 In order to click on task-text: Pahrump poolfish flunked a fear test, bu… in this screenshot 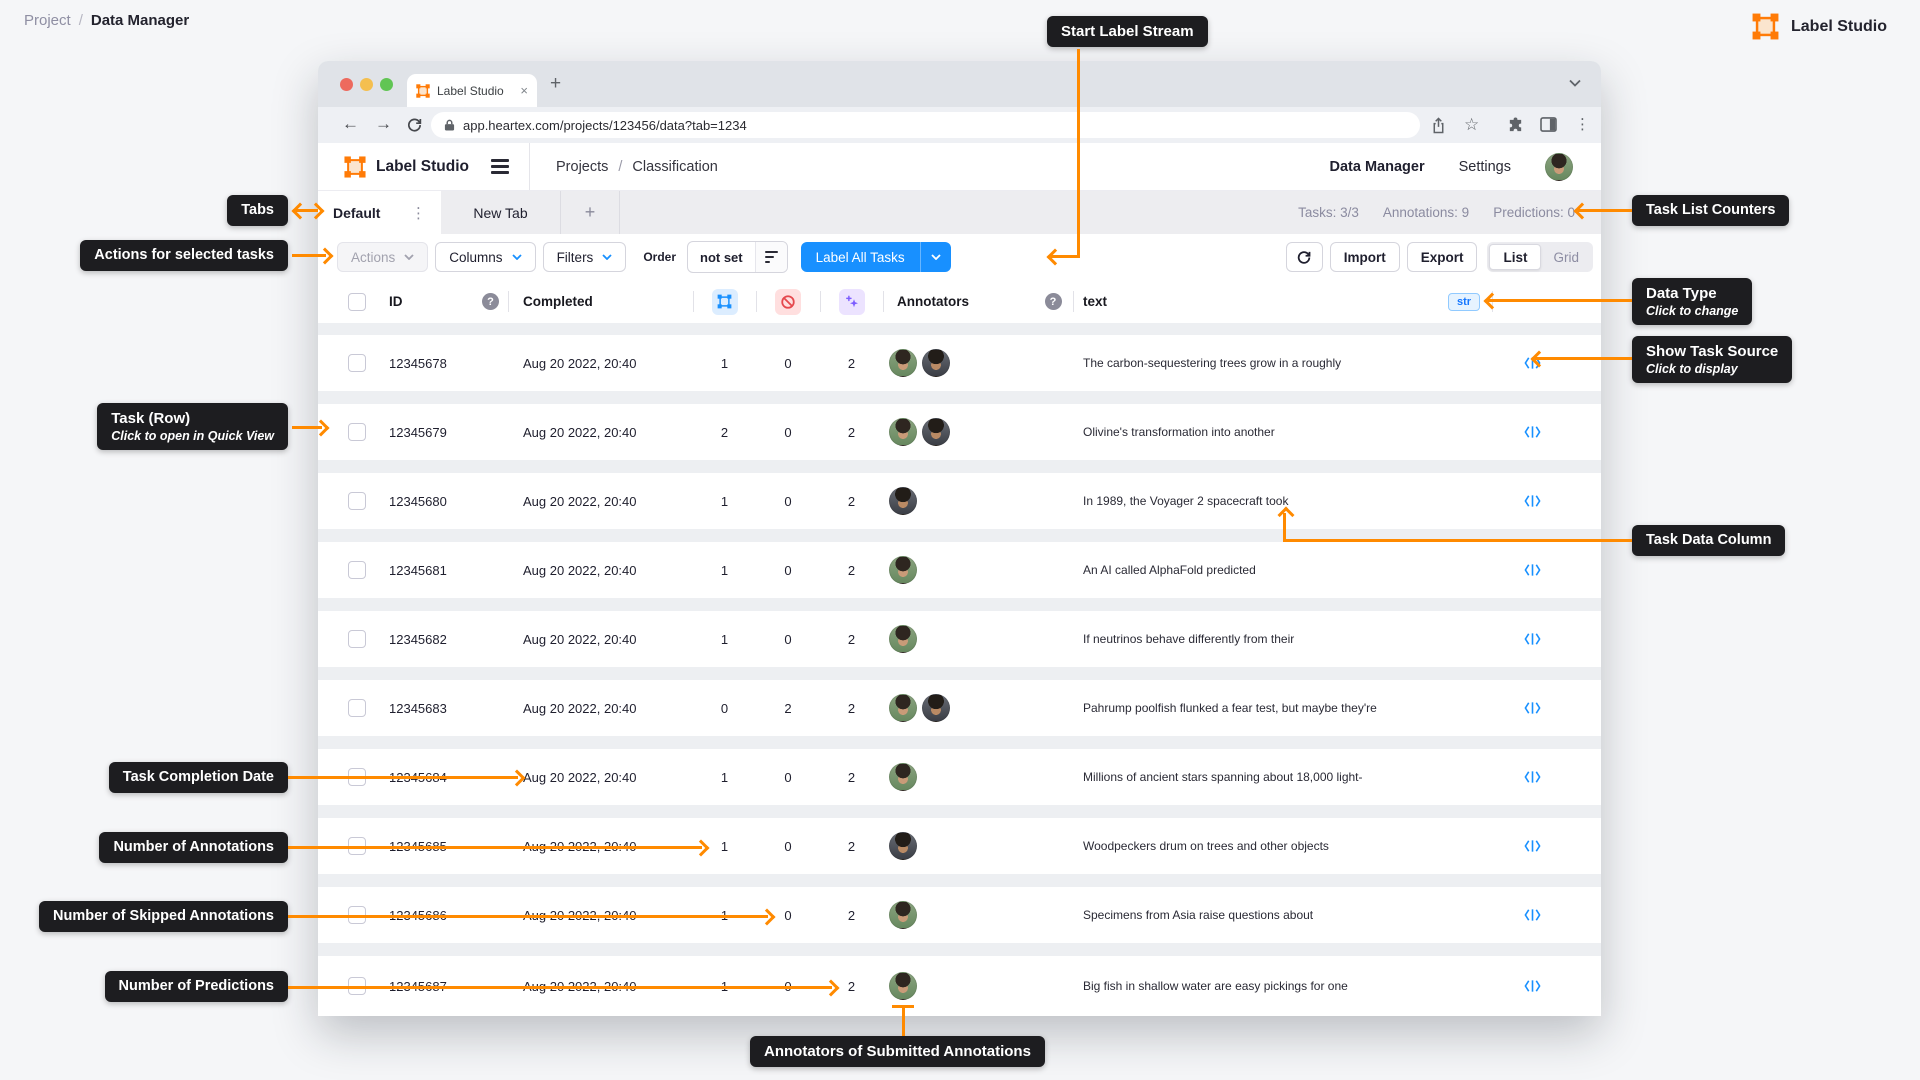, I will do `click(1230, 708)`.